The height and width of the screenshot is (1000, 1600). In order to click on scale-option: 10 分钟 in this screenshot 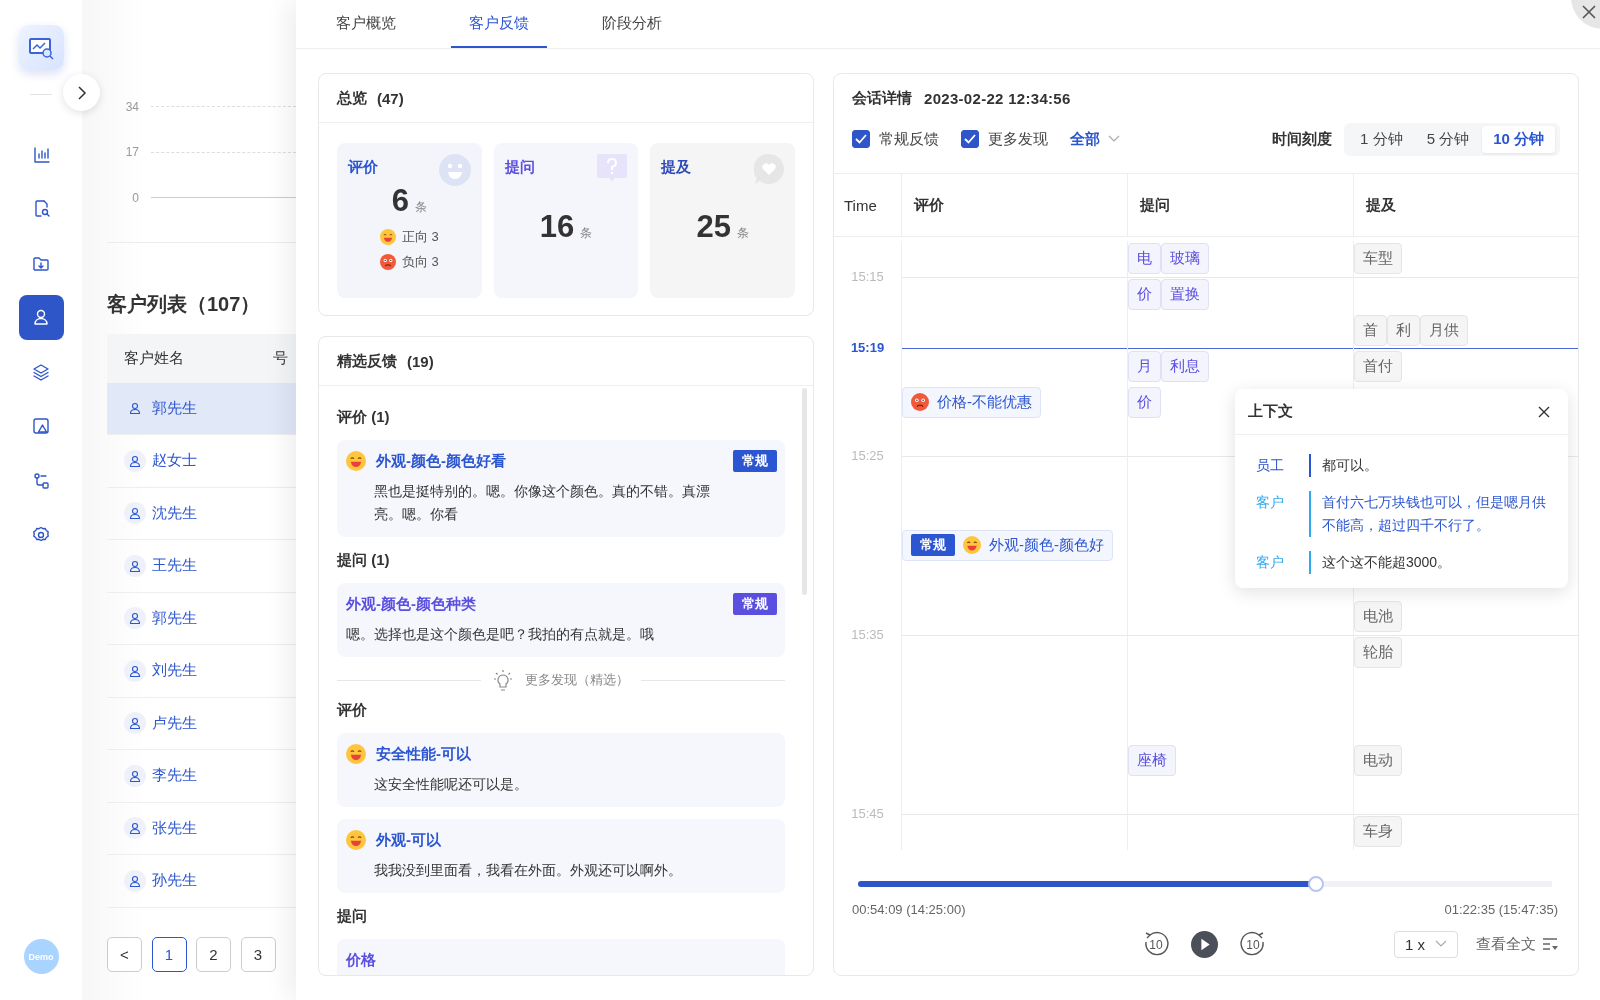, I will do `click(1518, 139)`.